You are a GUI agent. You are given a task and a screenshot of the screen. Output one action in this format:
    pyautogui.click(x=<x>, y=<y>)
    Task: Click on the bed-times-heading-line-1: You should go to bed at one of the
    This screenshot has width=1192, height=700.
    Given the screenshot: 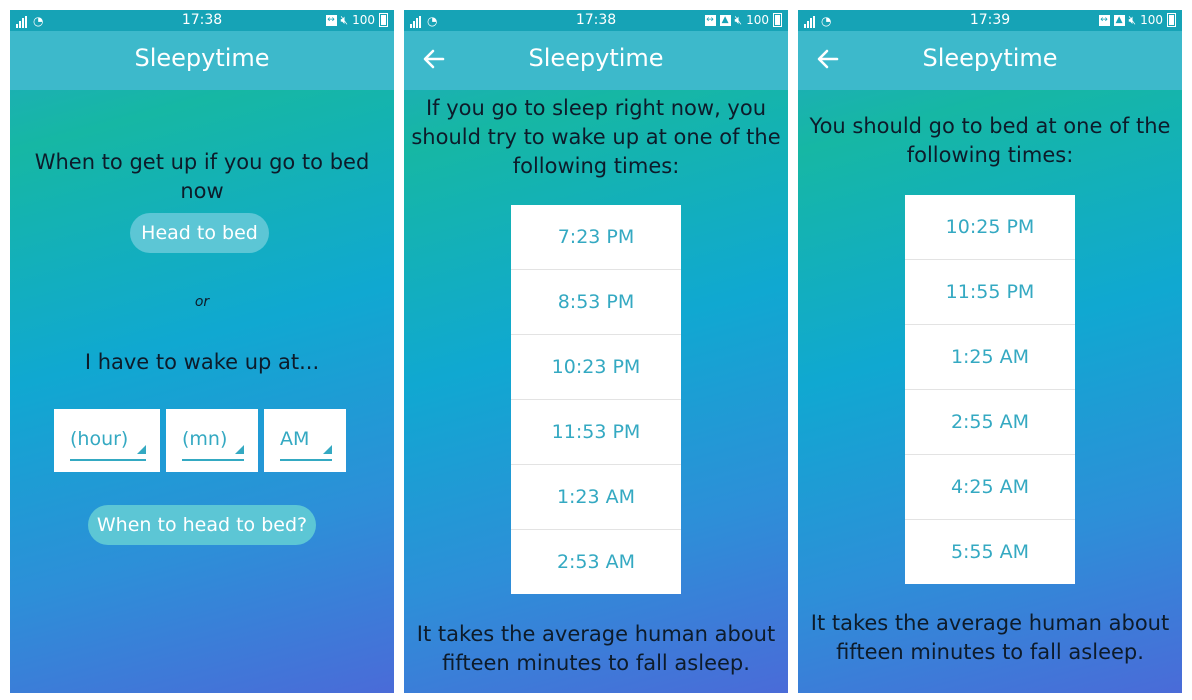 What is the action you would take?
    pyautogui.click(x=990, y=126)
    